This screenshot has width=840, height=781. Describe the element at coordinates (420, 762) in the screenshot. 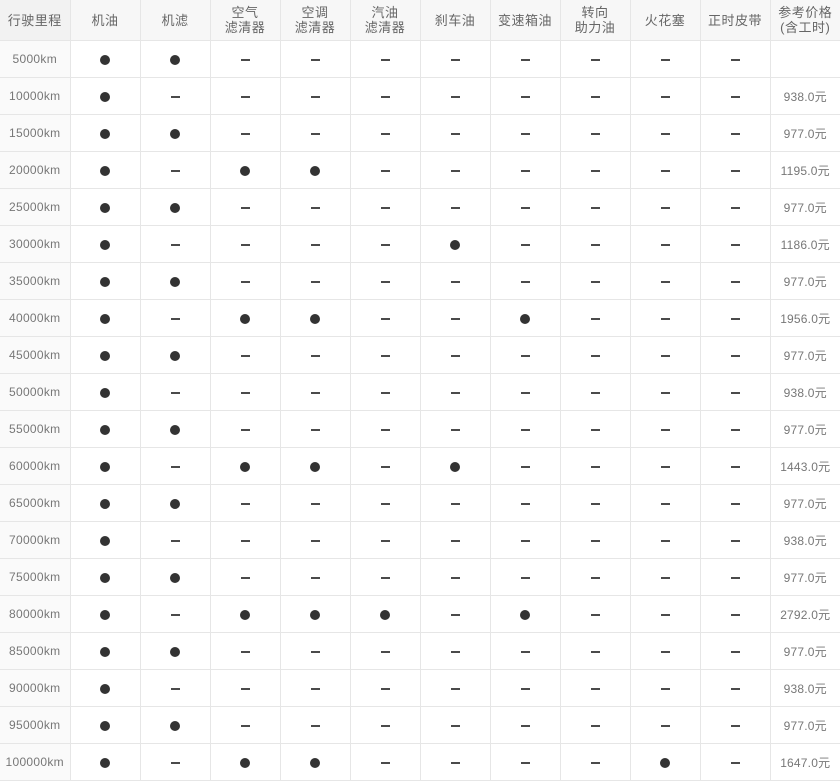

I see `table-row: 100000km1647.0元` at that location.